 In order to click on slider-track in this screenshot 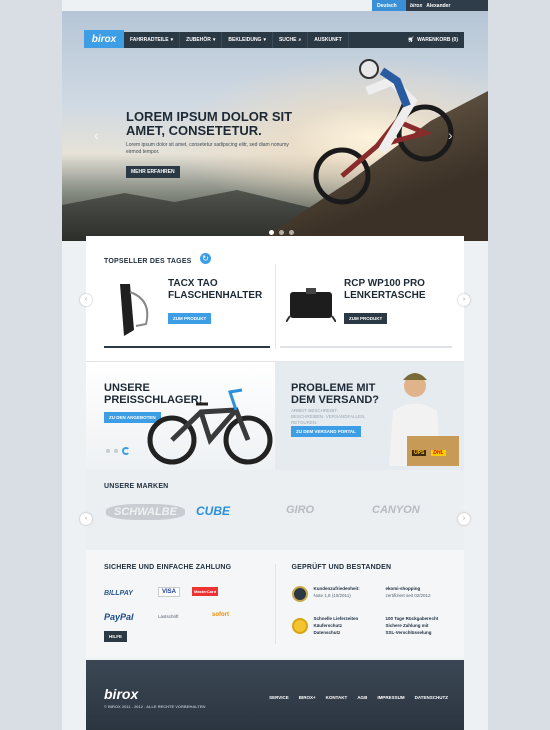, I will do `click(366, 347)`.